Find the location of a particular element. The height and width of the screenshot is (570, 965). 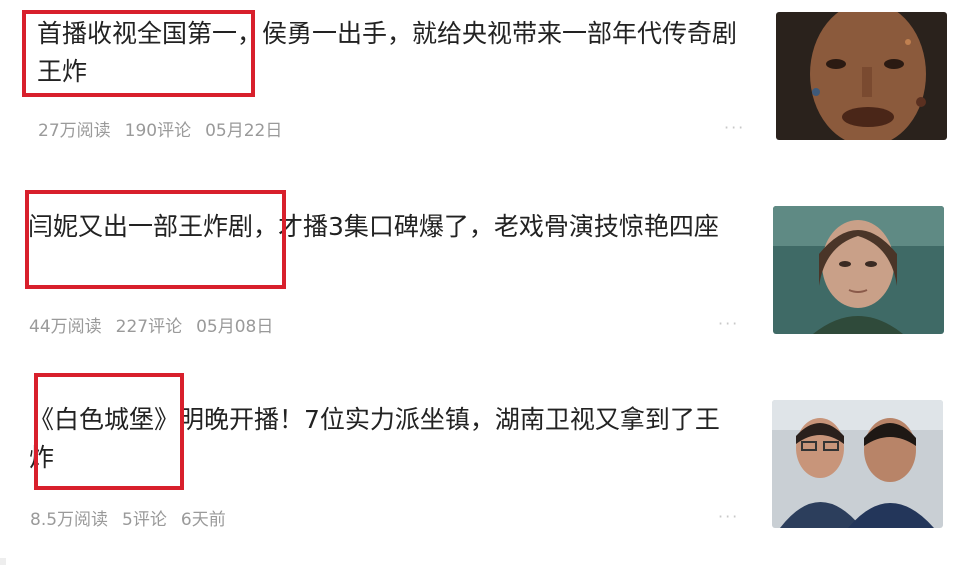

article-meta: 27万阅读 190评论 05月22日 is located at coordinates (160, 128).